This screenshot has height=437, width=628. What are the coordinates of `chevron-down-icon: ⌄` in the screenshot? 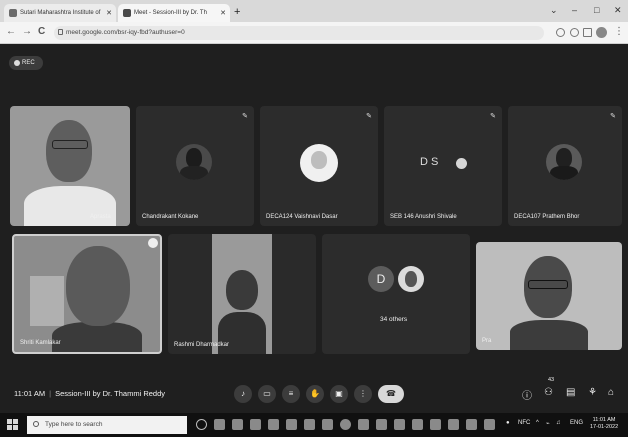 It's located at (554, 10).